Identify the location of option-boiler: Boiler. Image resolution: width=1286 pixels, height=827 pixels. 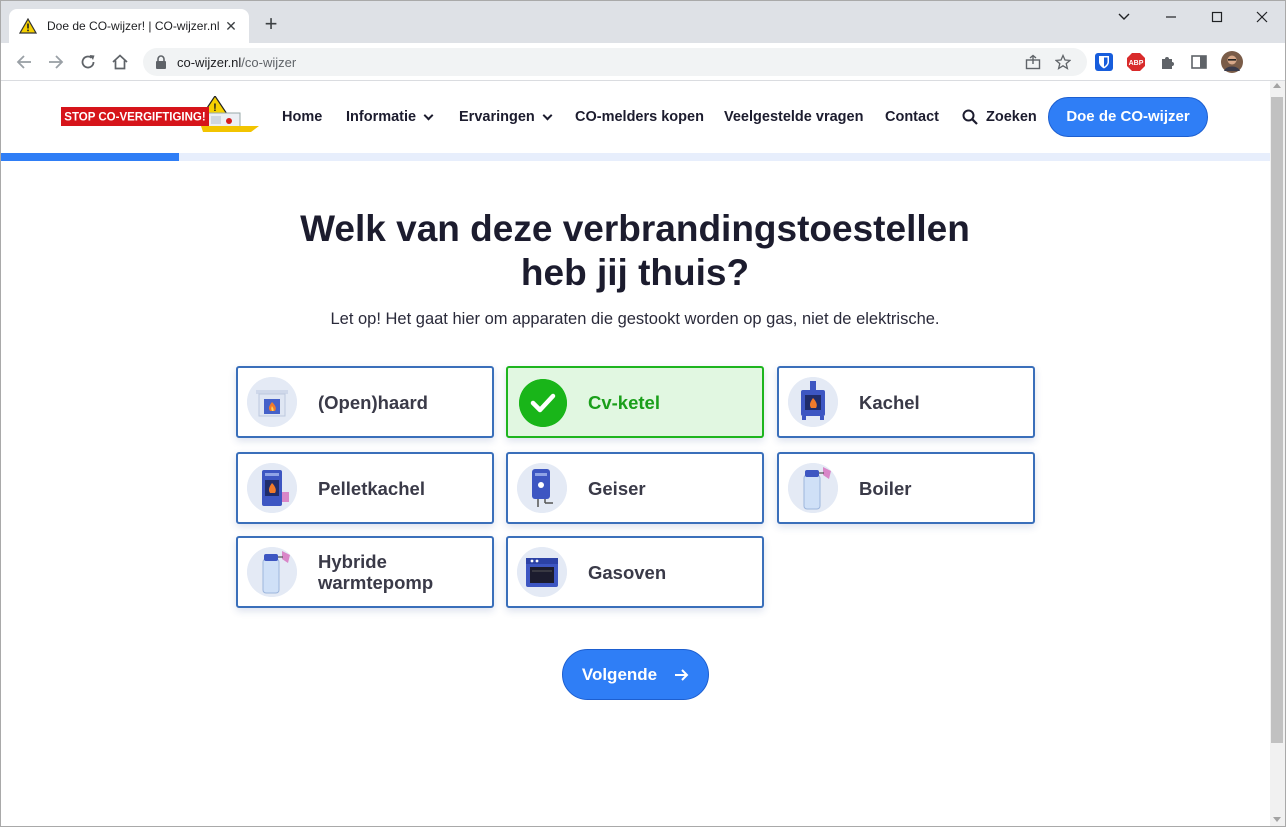
(906, 488).